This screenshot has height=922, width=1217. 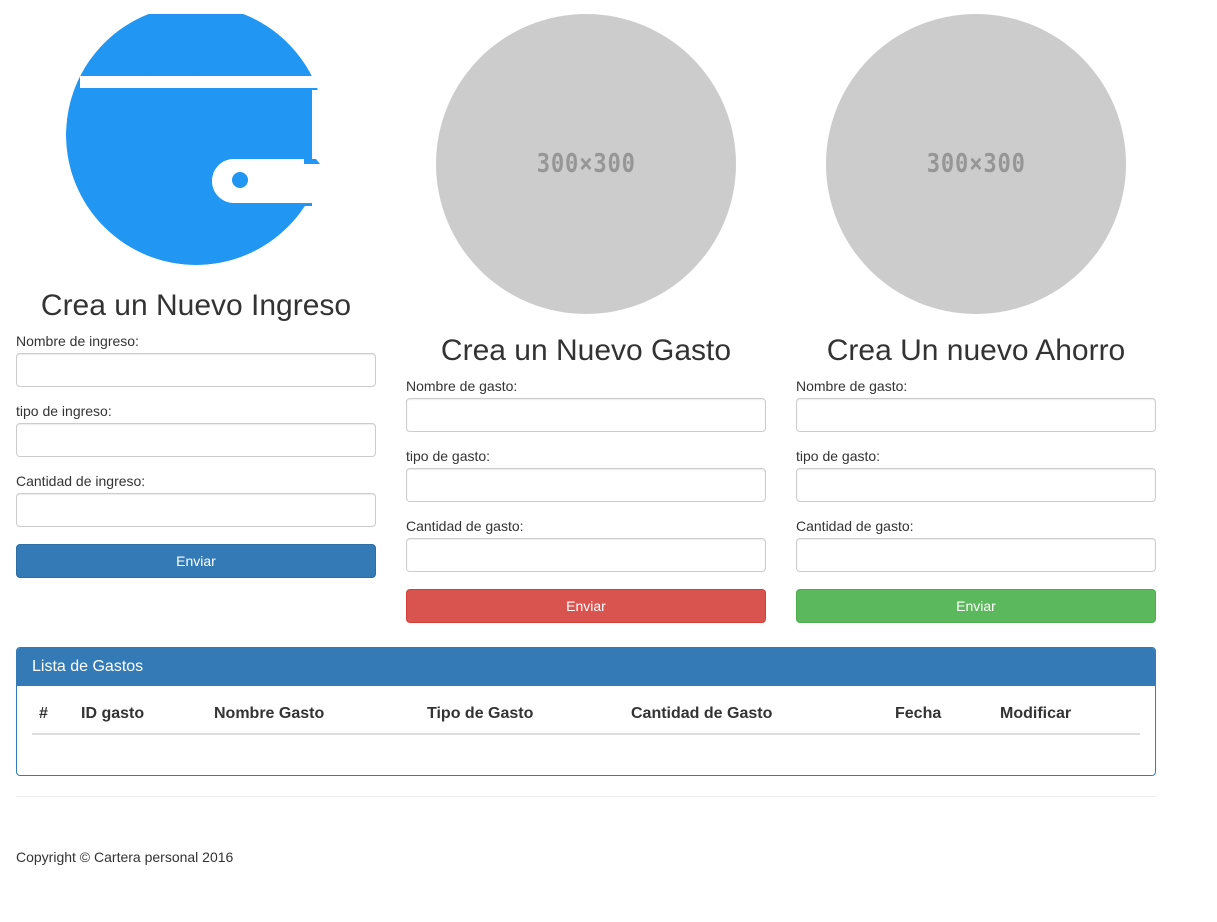 I want to click on column-header-name: Nombre Gasto, so click(x=269, y=713).